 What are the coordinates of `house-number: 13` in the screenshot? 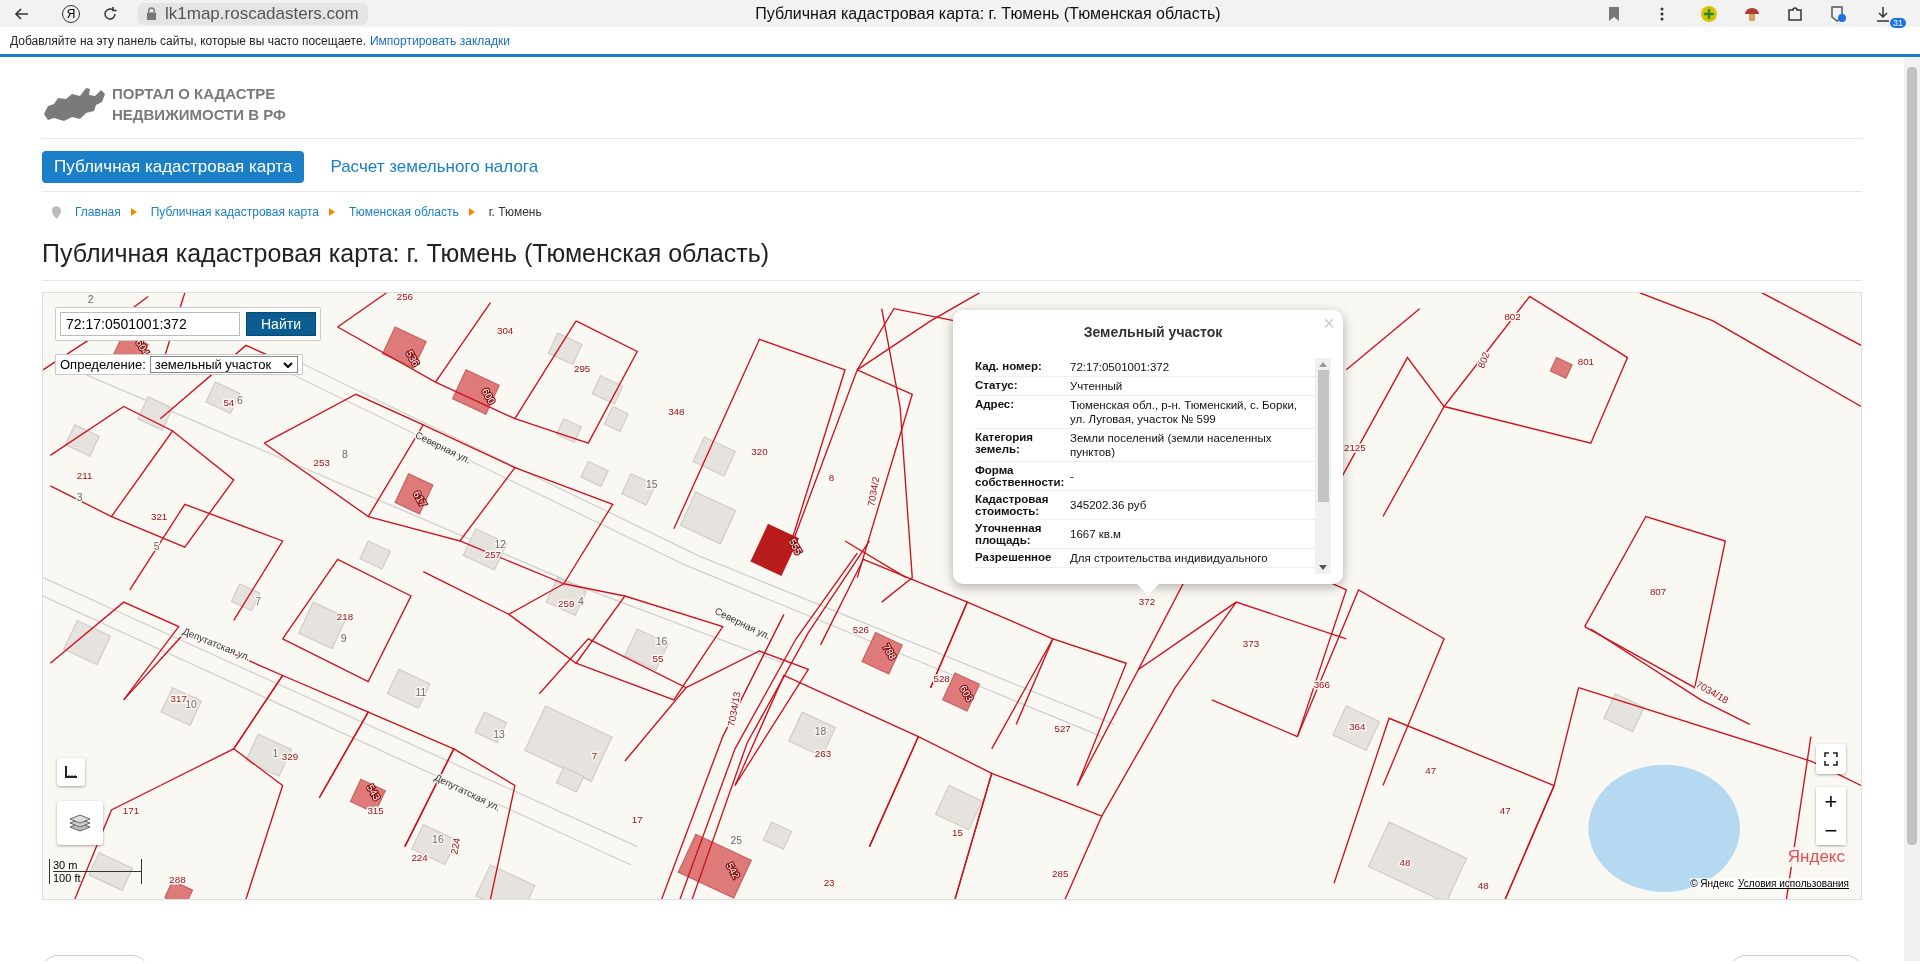 It's located at (499, 734).